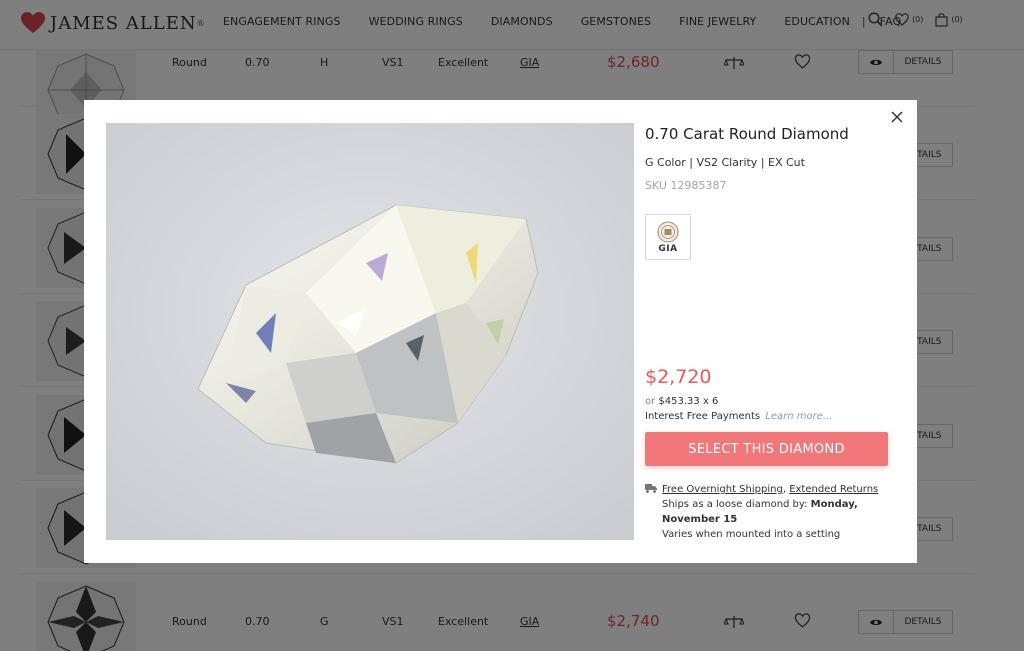 This screenshot has height=651, width=1024. Describe the element at coordinates (703, 416) in the screenshot. I see `interest-free-text: Interest Free Payments` at that location.